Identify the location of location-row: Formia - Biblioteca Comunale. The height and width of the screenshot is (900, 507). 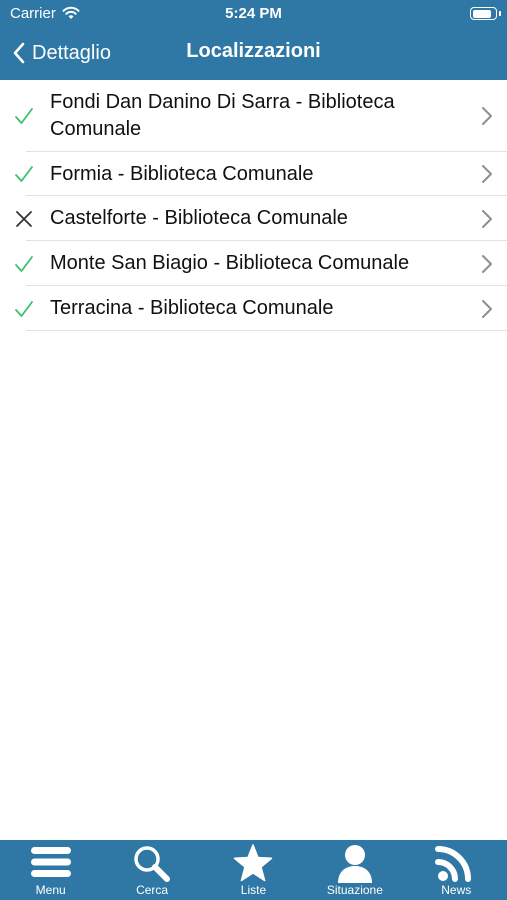
(253, 174).